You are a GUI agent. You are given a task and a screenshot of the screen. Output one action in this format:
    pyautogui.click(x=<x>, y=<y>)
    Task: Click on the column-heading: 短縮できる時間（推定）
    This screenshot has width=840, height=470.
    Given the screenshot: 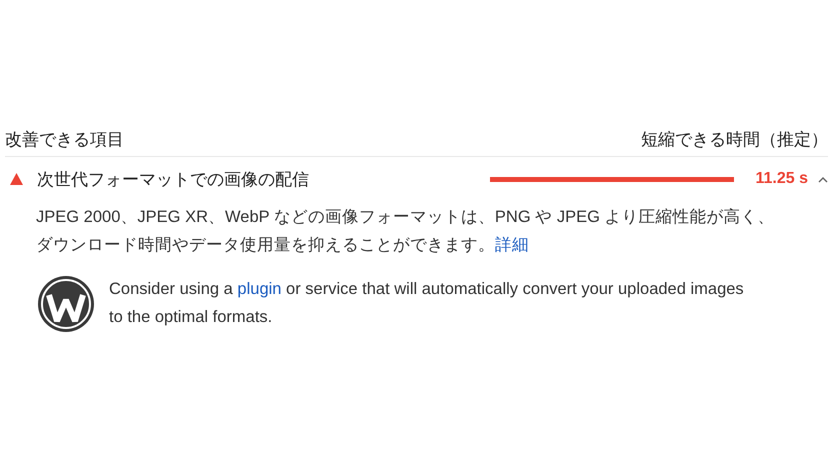 What is the action you would take?
    pyautogui.click(x=734, y=139)
    